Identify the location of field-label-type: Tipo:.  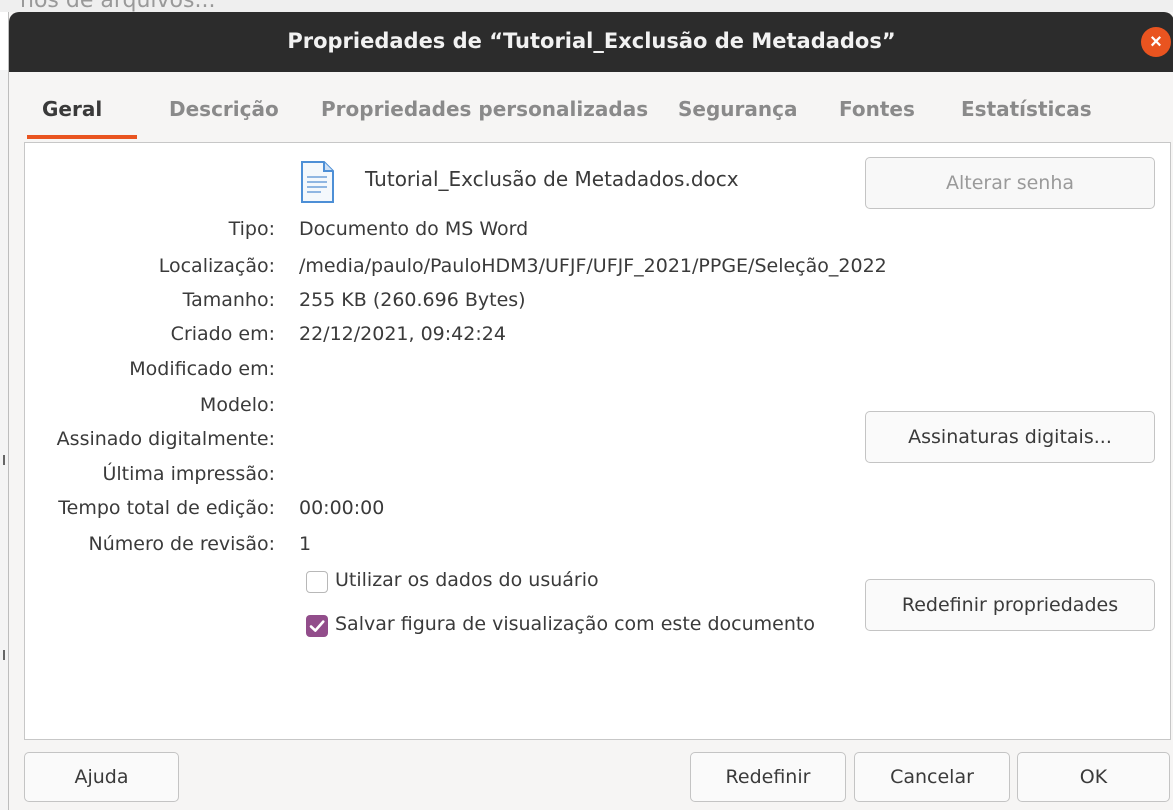
(251, 229).